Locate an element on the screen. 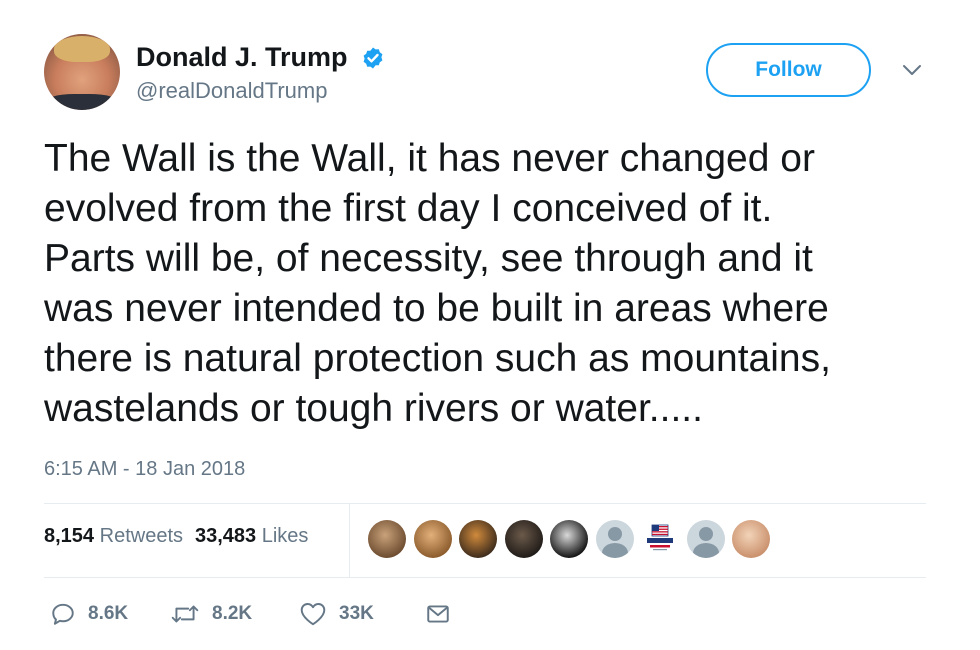 The height and width of the screenshot is (650, 980). avatar-suit is located at coordinates (82, 102).